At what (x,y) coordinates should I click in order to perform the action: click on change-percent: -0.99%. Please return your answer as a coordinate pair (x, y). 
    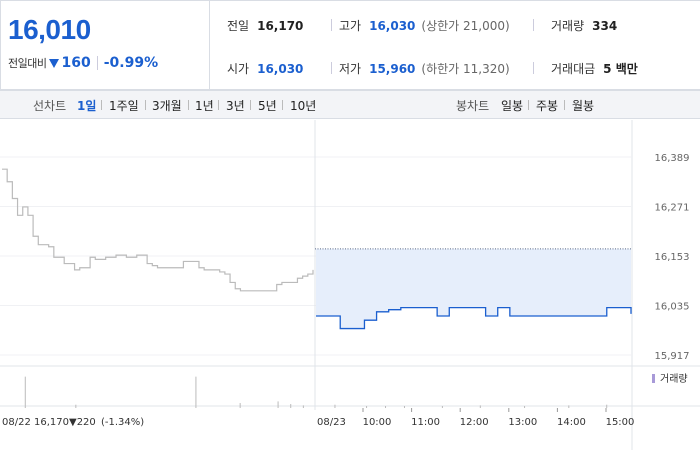
    Looking at the image, I should click on (131, 63).